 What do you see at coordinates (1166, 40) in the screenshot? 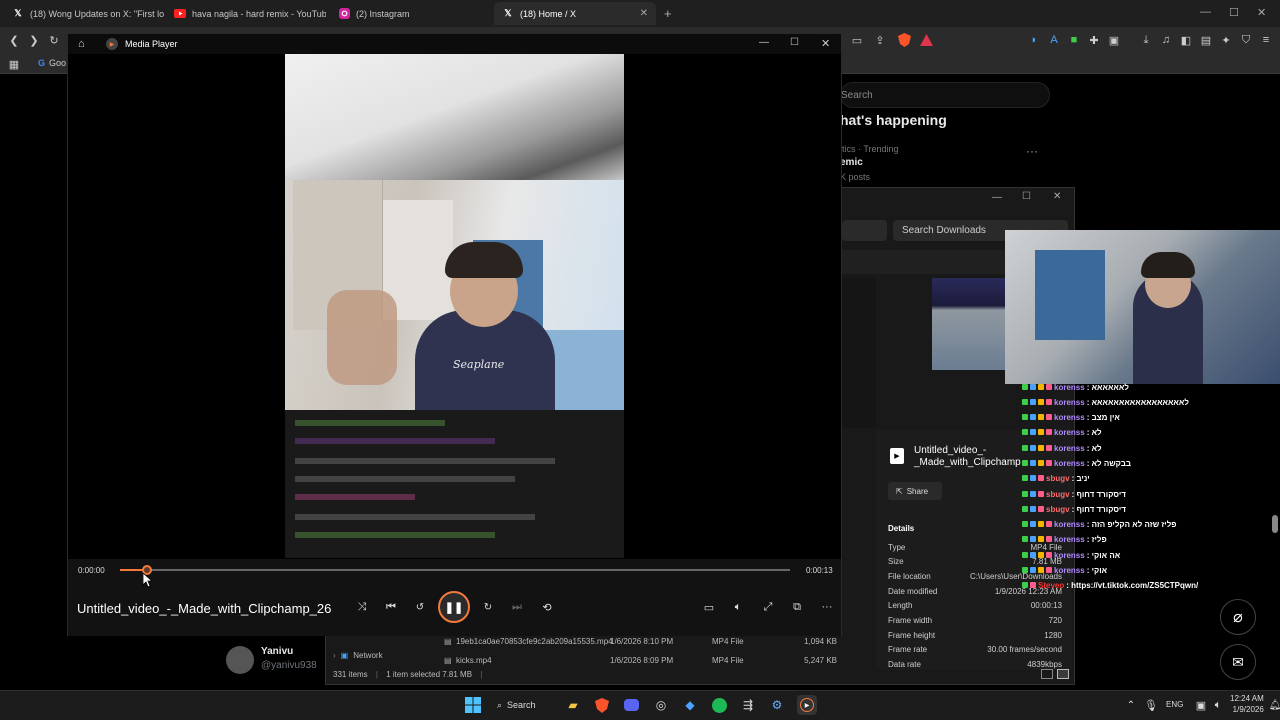
I see `music-icon: ♫` at bounding box center [1166, 40].